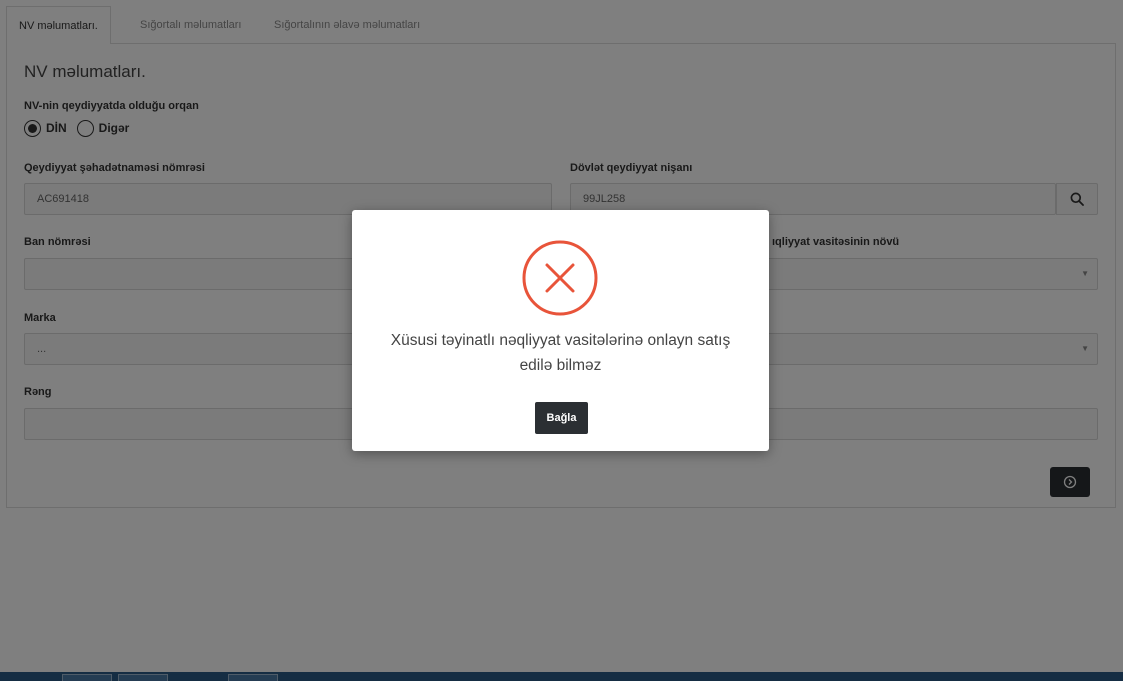 The width and height of the screenshot is (1123, 681). Describe the element at coordinates (561, 418) in the screenshot. I see `close-button: Bağla` at that location.